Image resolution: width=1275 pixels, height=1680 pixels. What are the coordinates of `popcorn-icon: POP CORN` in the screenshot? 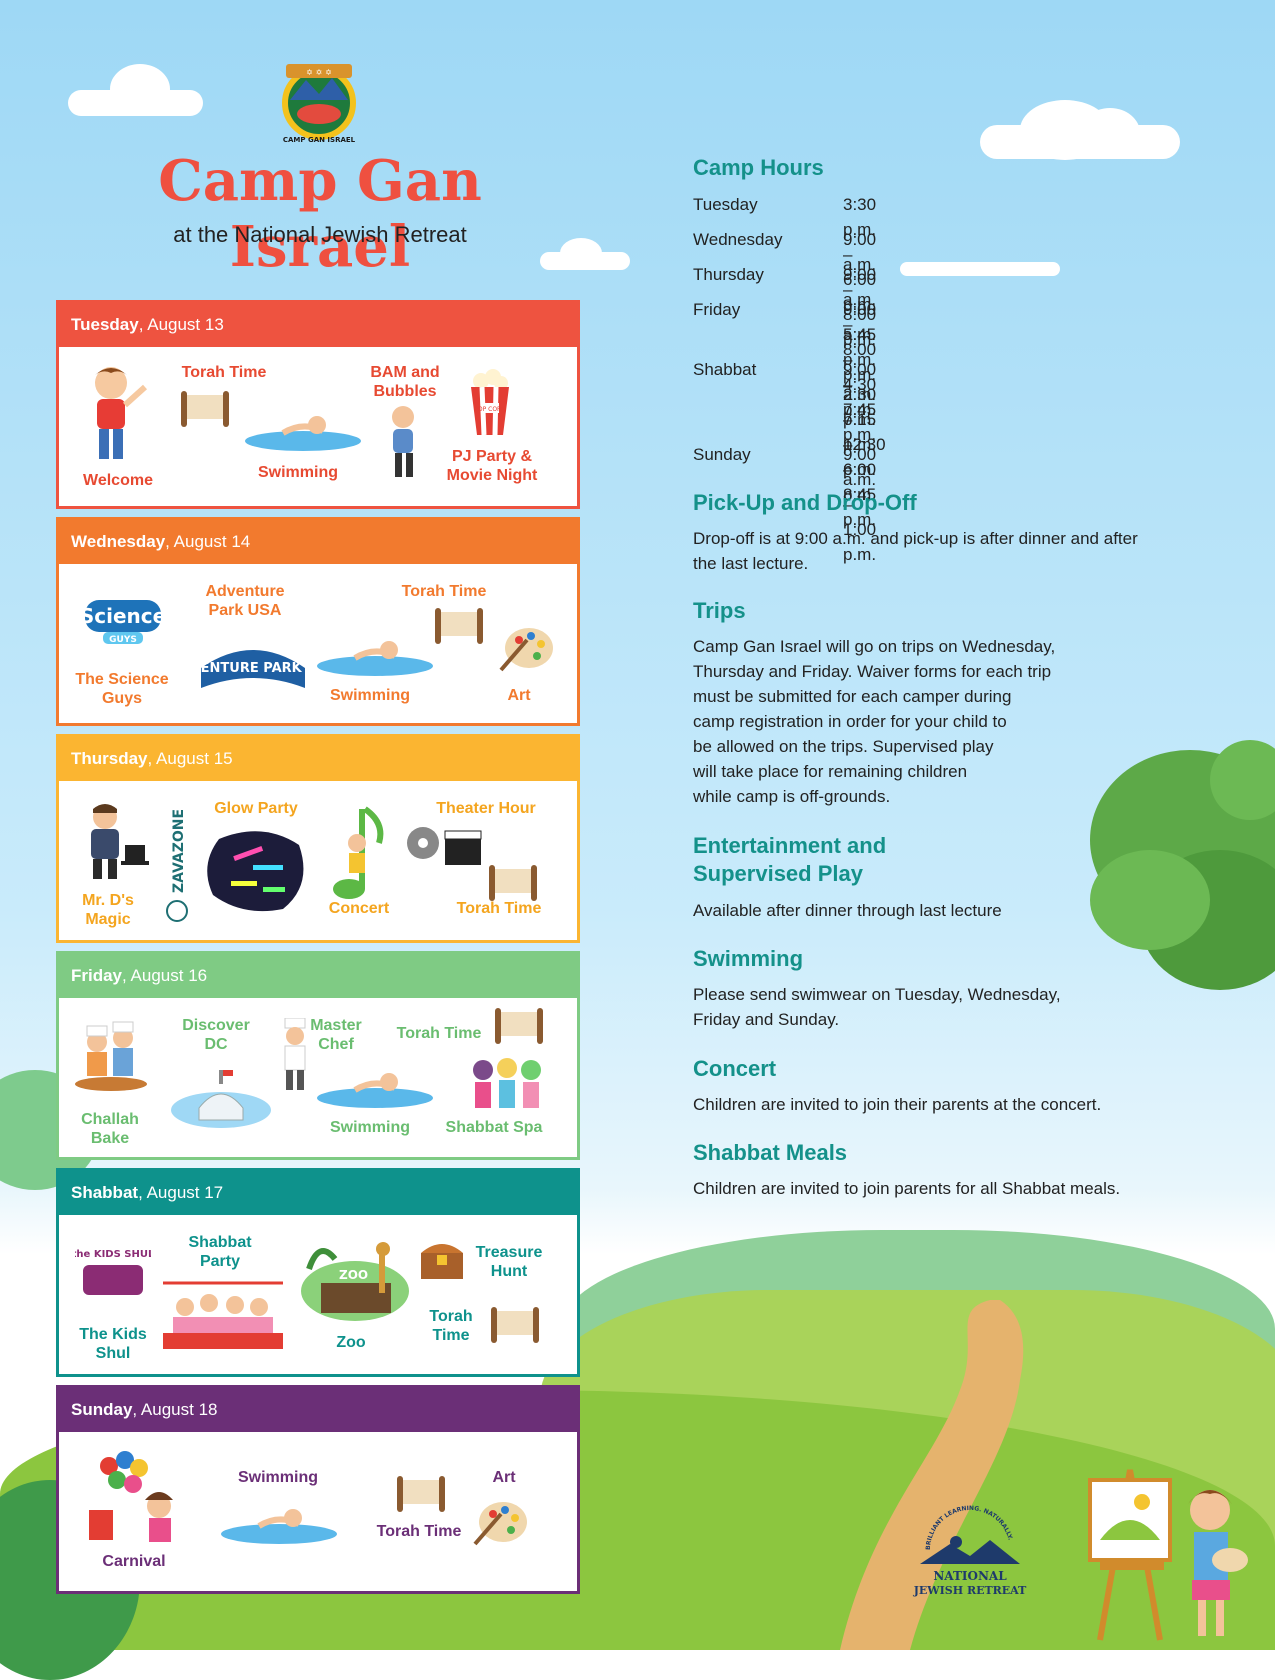 It's located at (490, 402).